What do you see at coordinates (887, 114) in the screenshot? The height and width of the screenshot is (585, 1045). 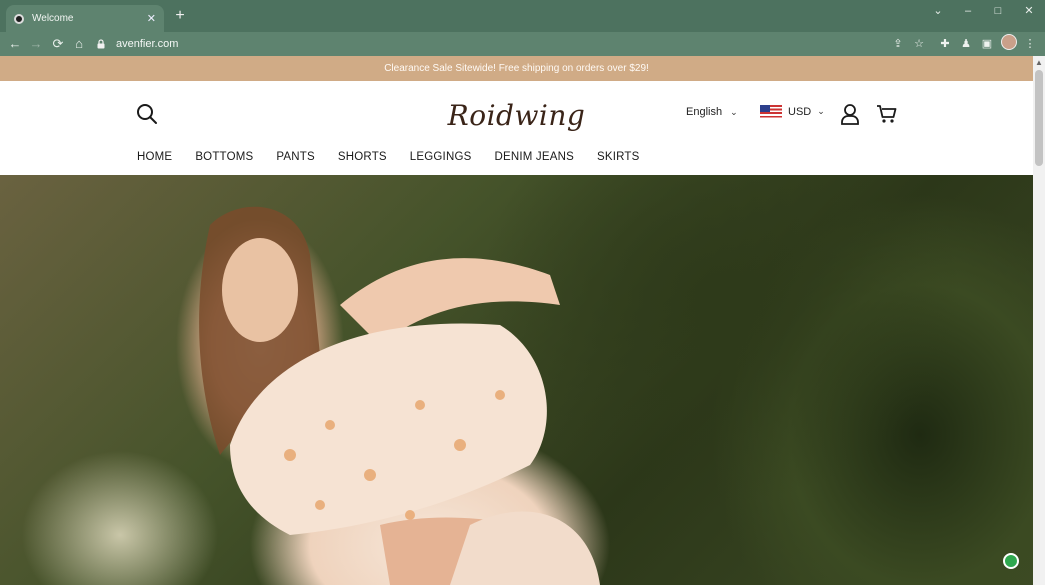 I see `cart-icon` at bounding box center [887, 114].